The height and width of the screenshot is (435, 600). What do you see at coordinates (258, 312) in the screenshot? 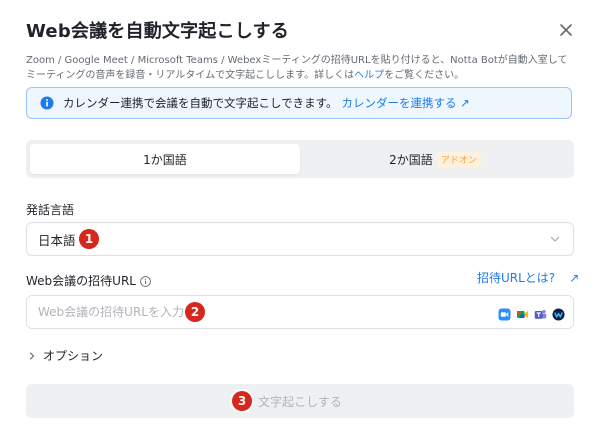
I see `invite-url-input` at bounding box center [258, 312].